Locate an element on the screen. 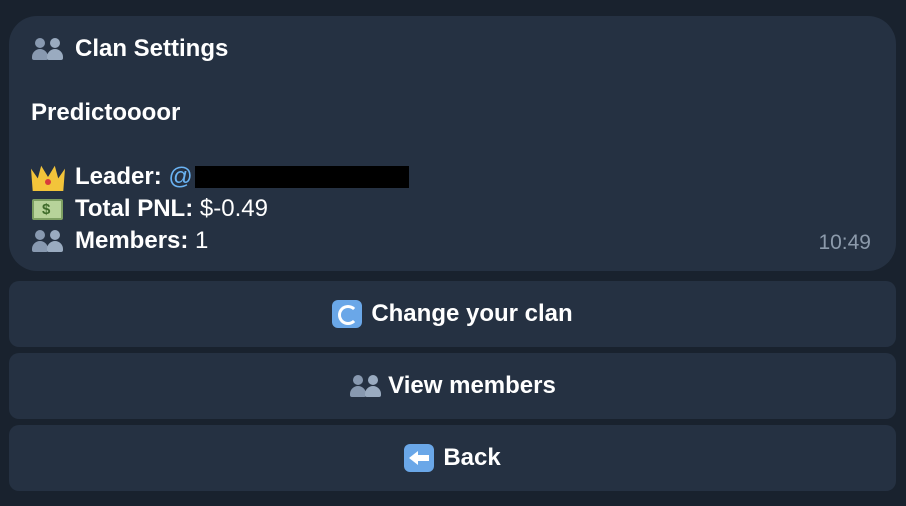  view-members-button: View members is located at coordinates (452, 386).